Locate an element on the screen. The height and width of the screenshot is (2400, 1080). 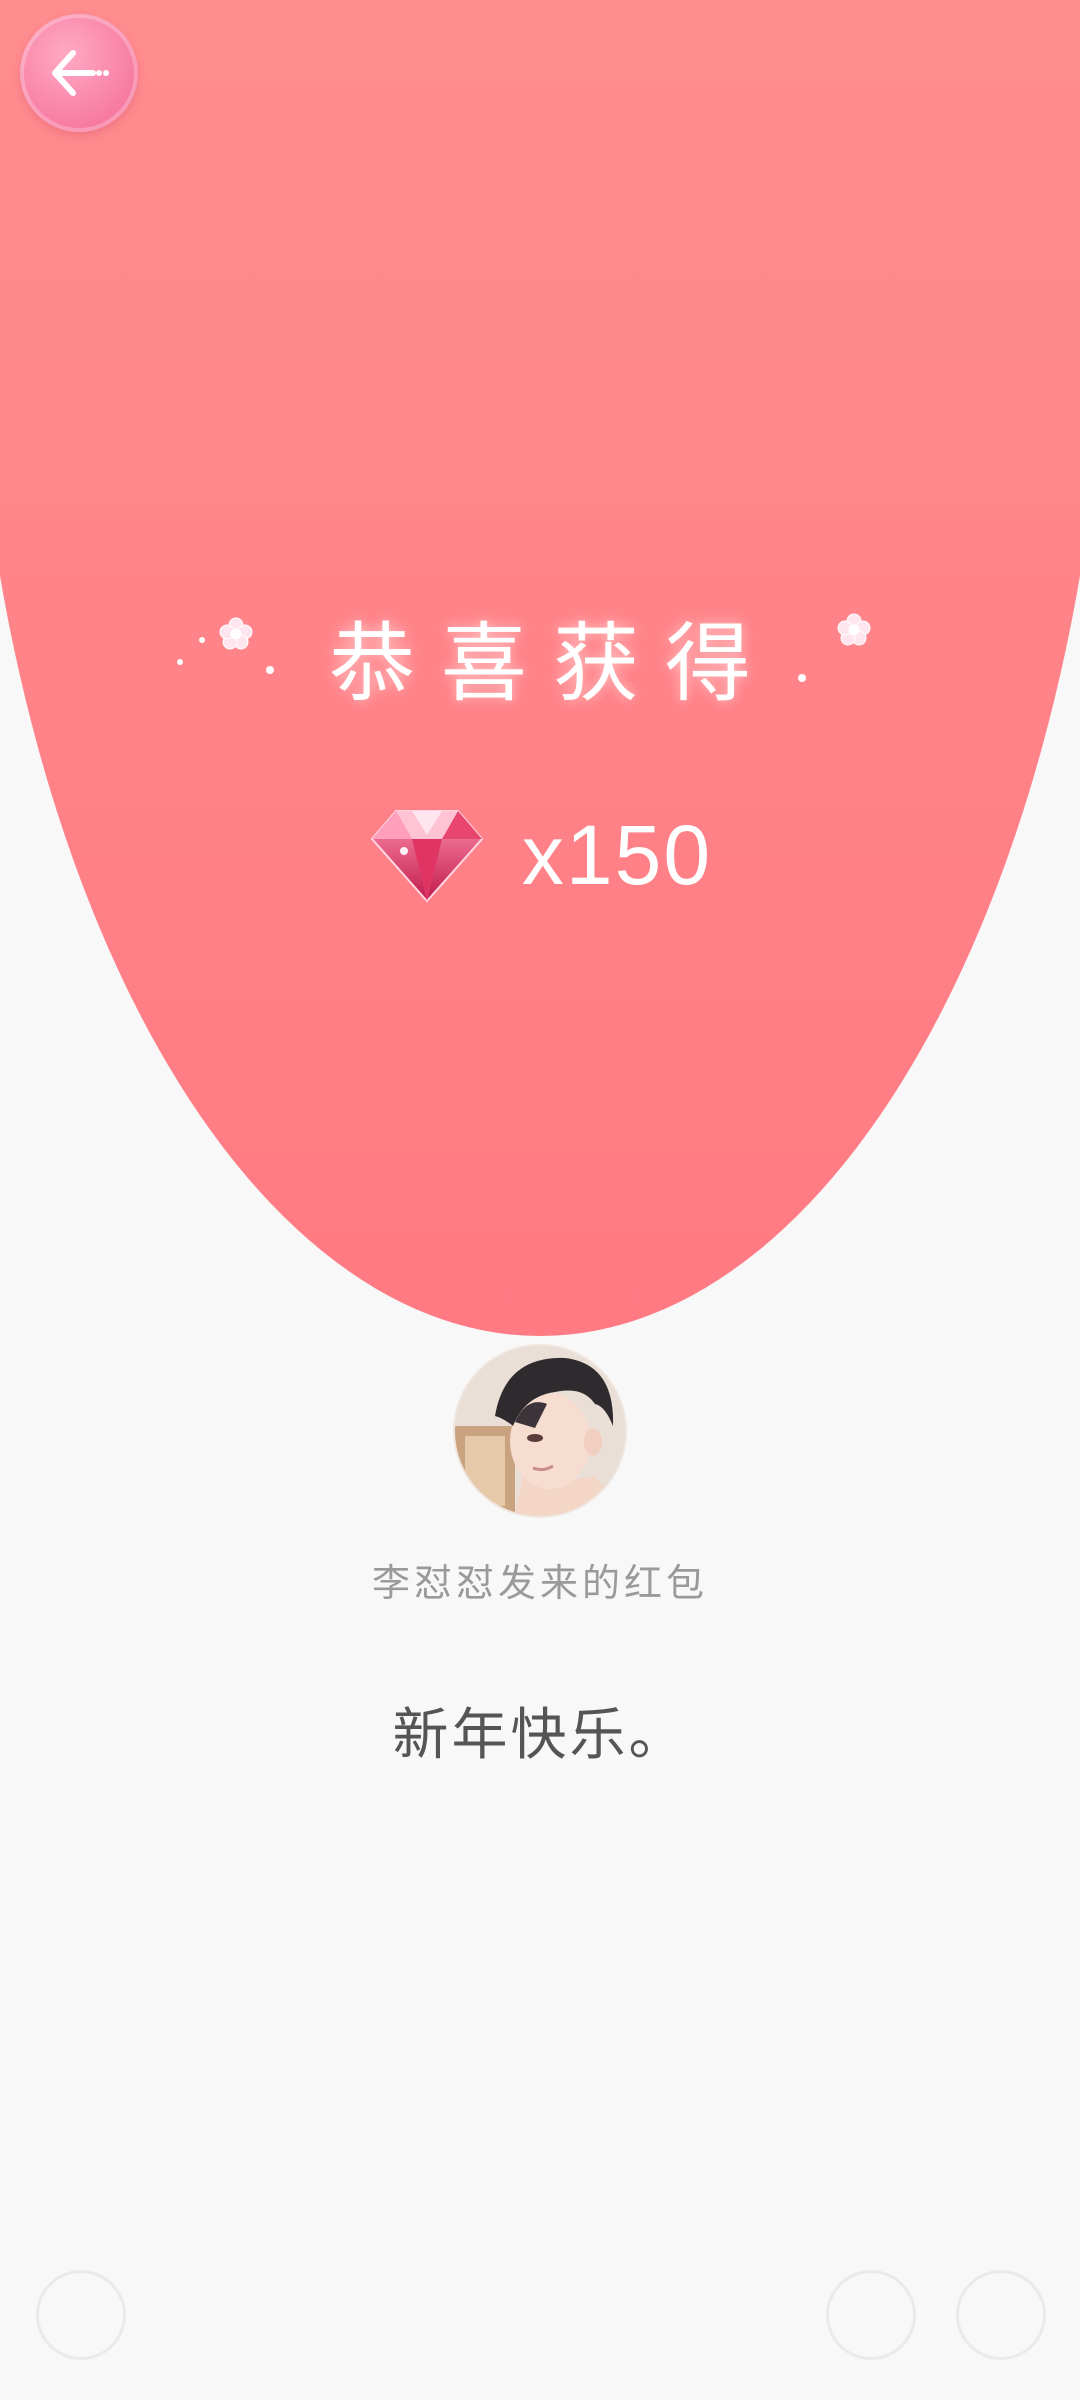
diamond-gem-icon is located at coordinates (427, 856).